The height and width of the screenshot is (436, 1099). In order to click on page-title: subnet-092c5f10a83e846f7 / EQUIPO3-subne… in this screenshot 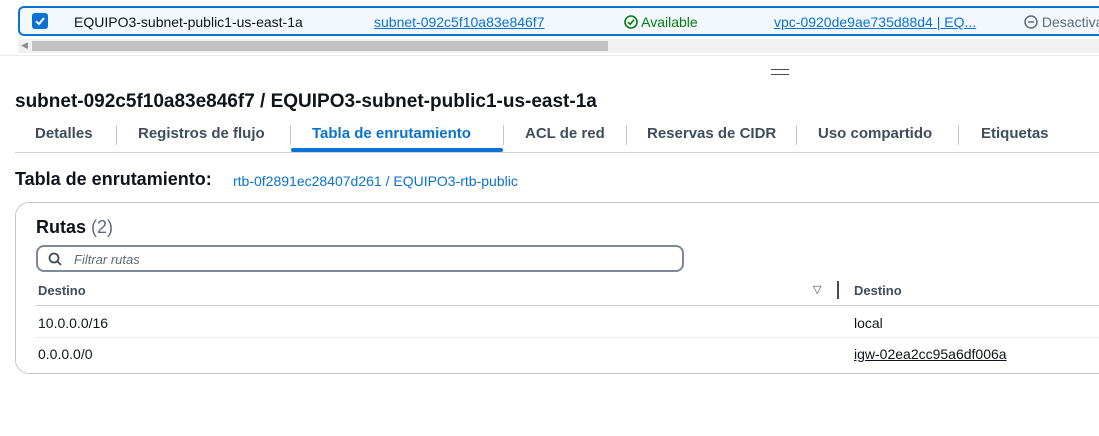, I will do `click(306, 101)`.